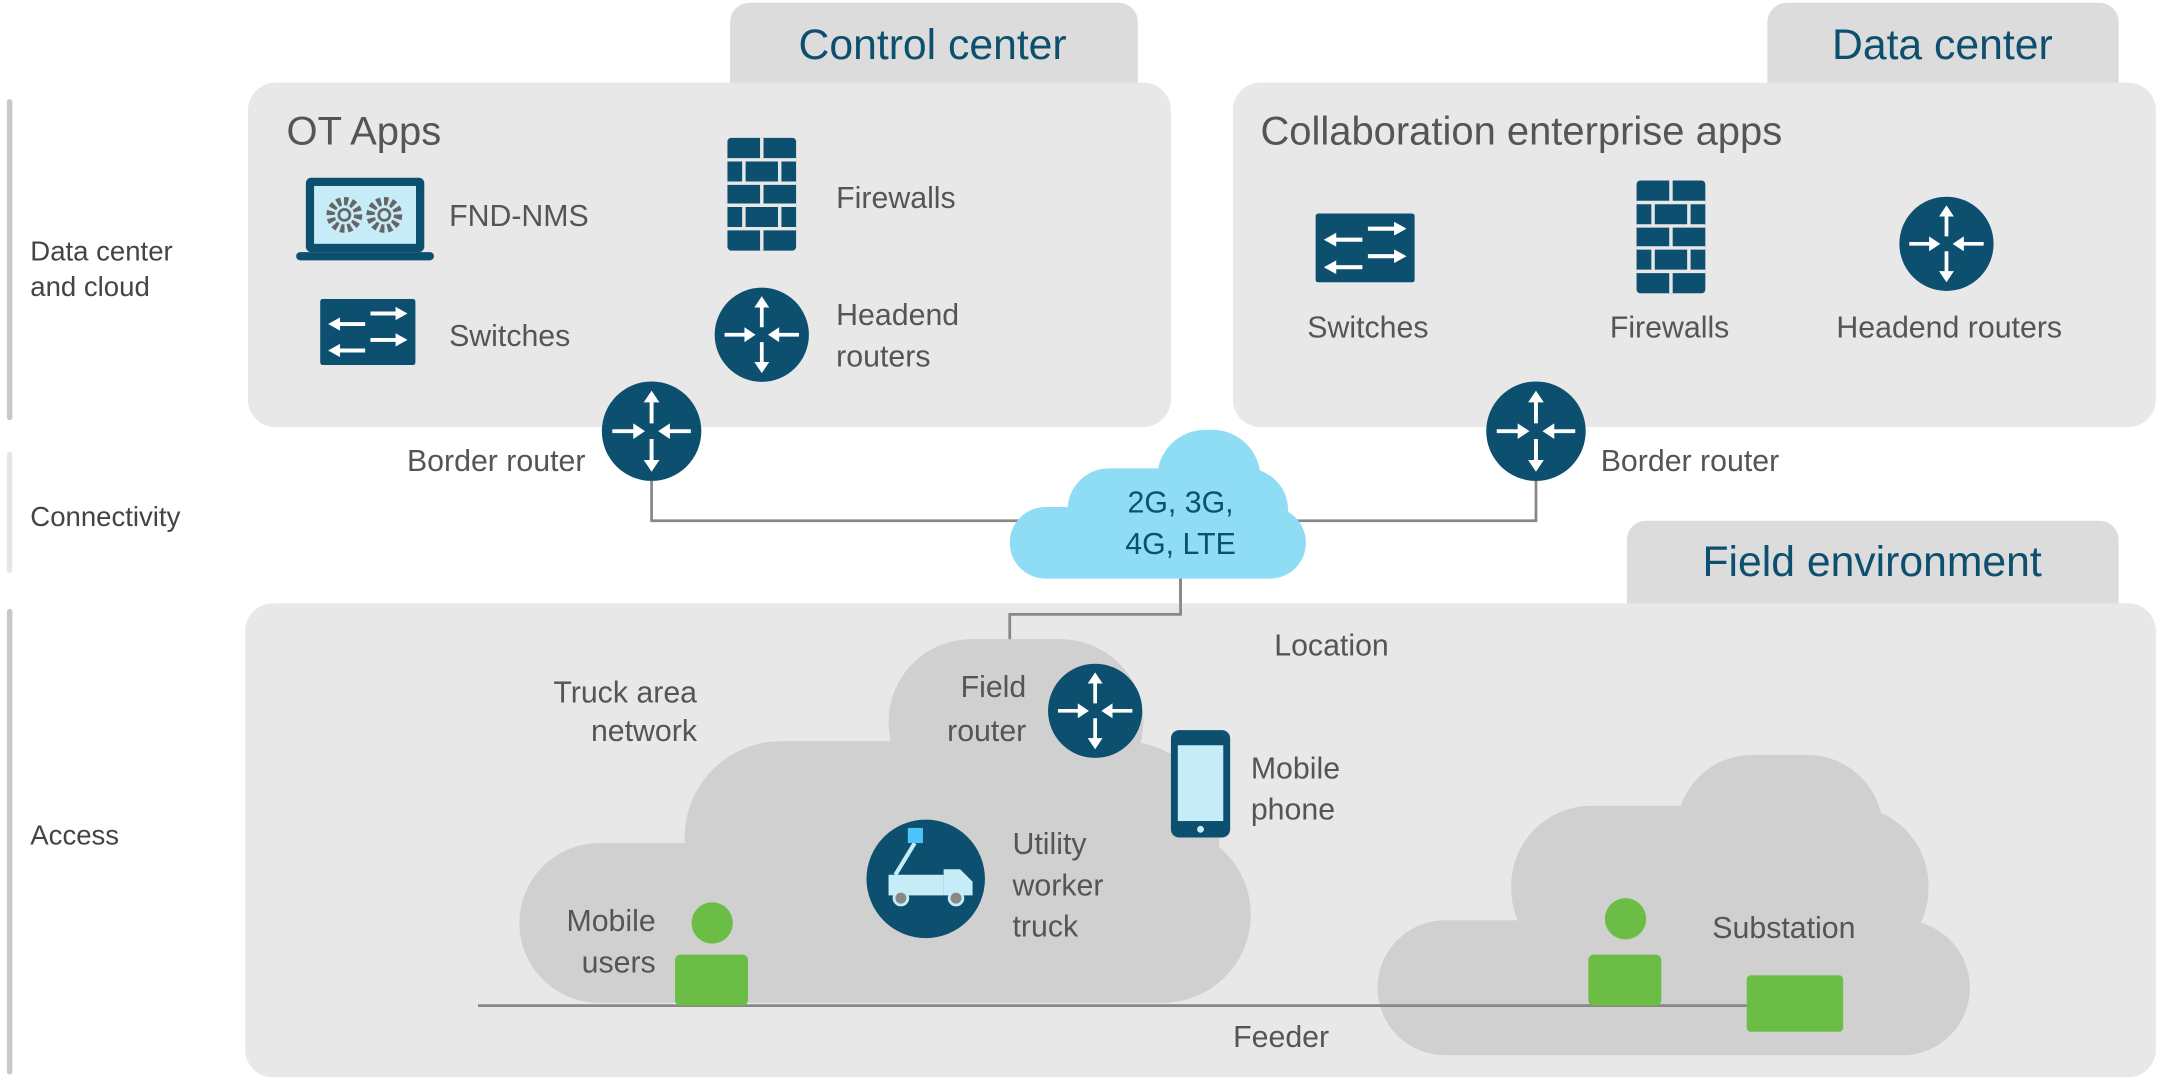  Describe the element at coordinates (364, 132) in the screenshot. I see `ot-apps-title: OT Apps` at that location.